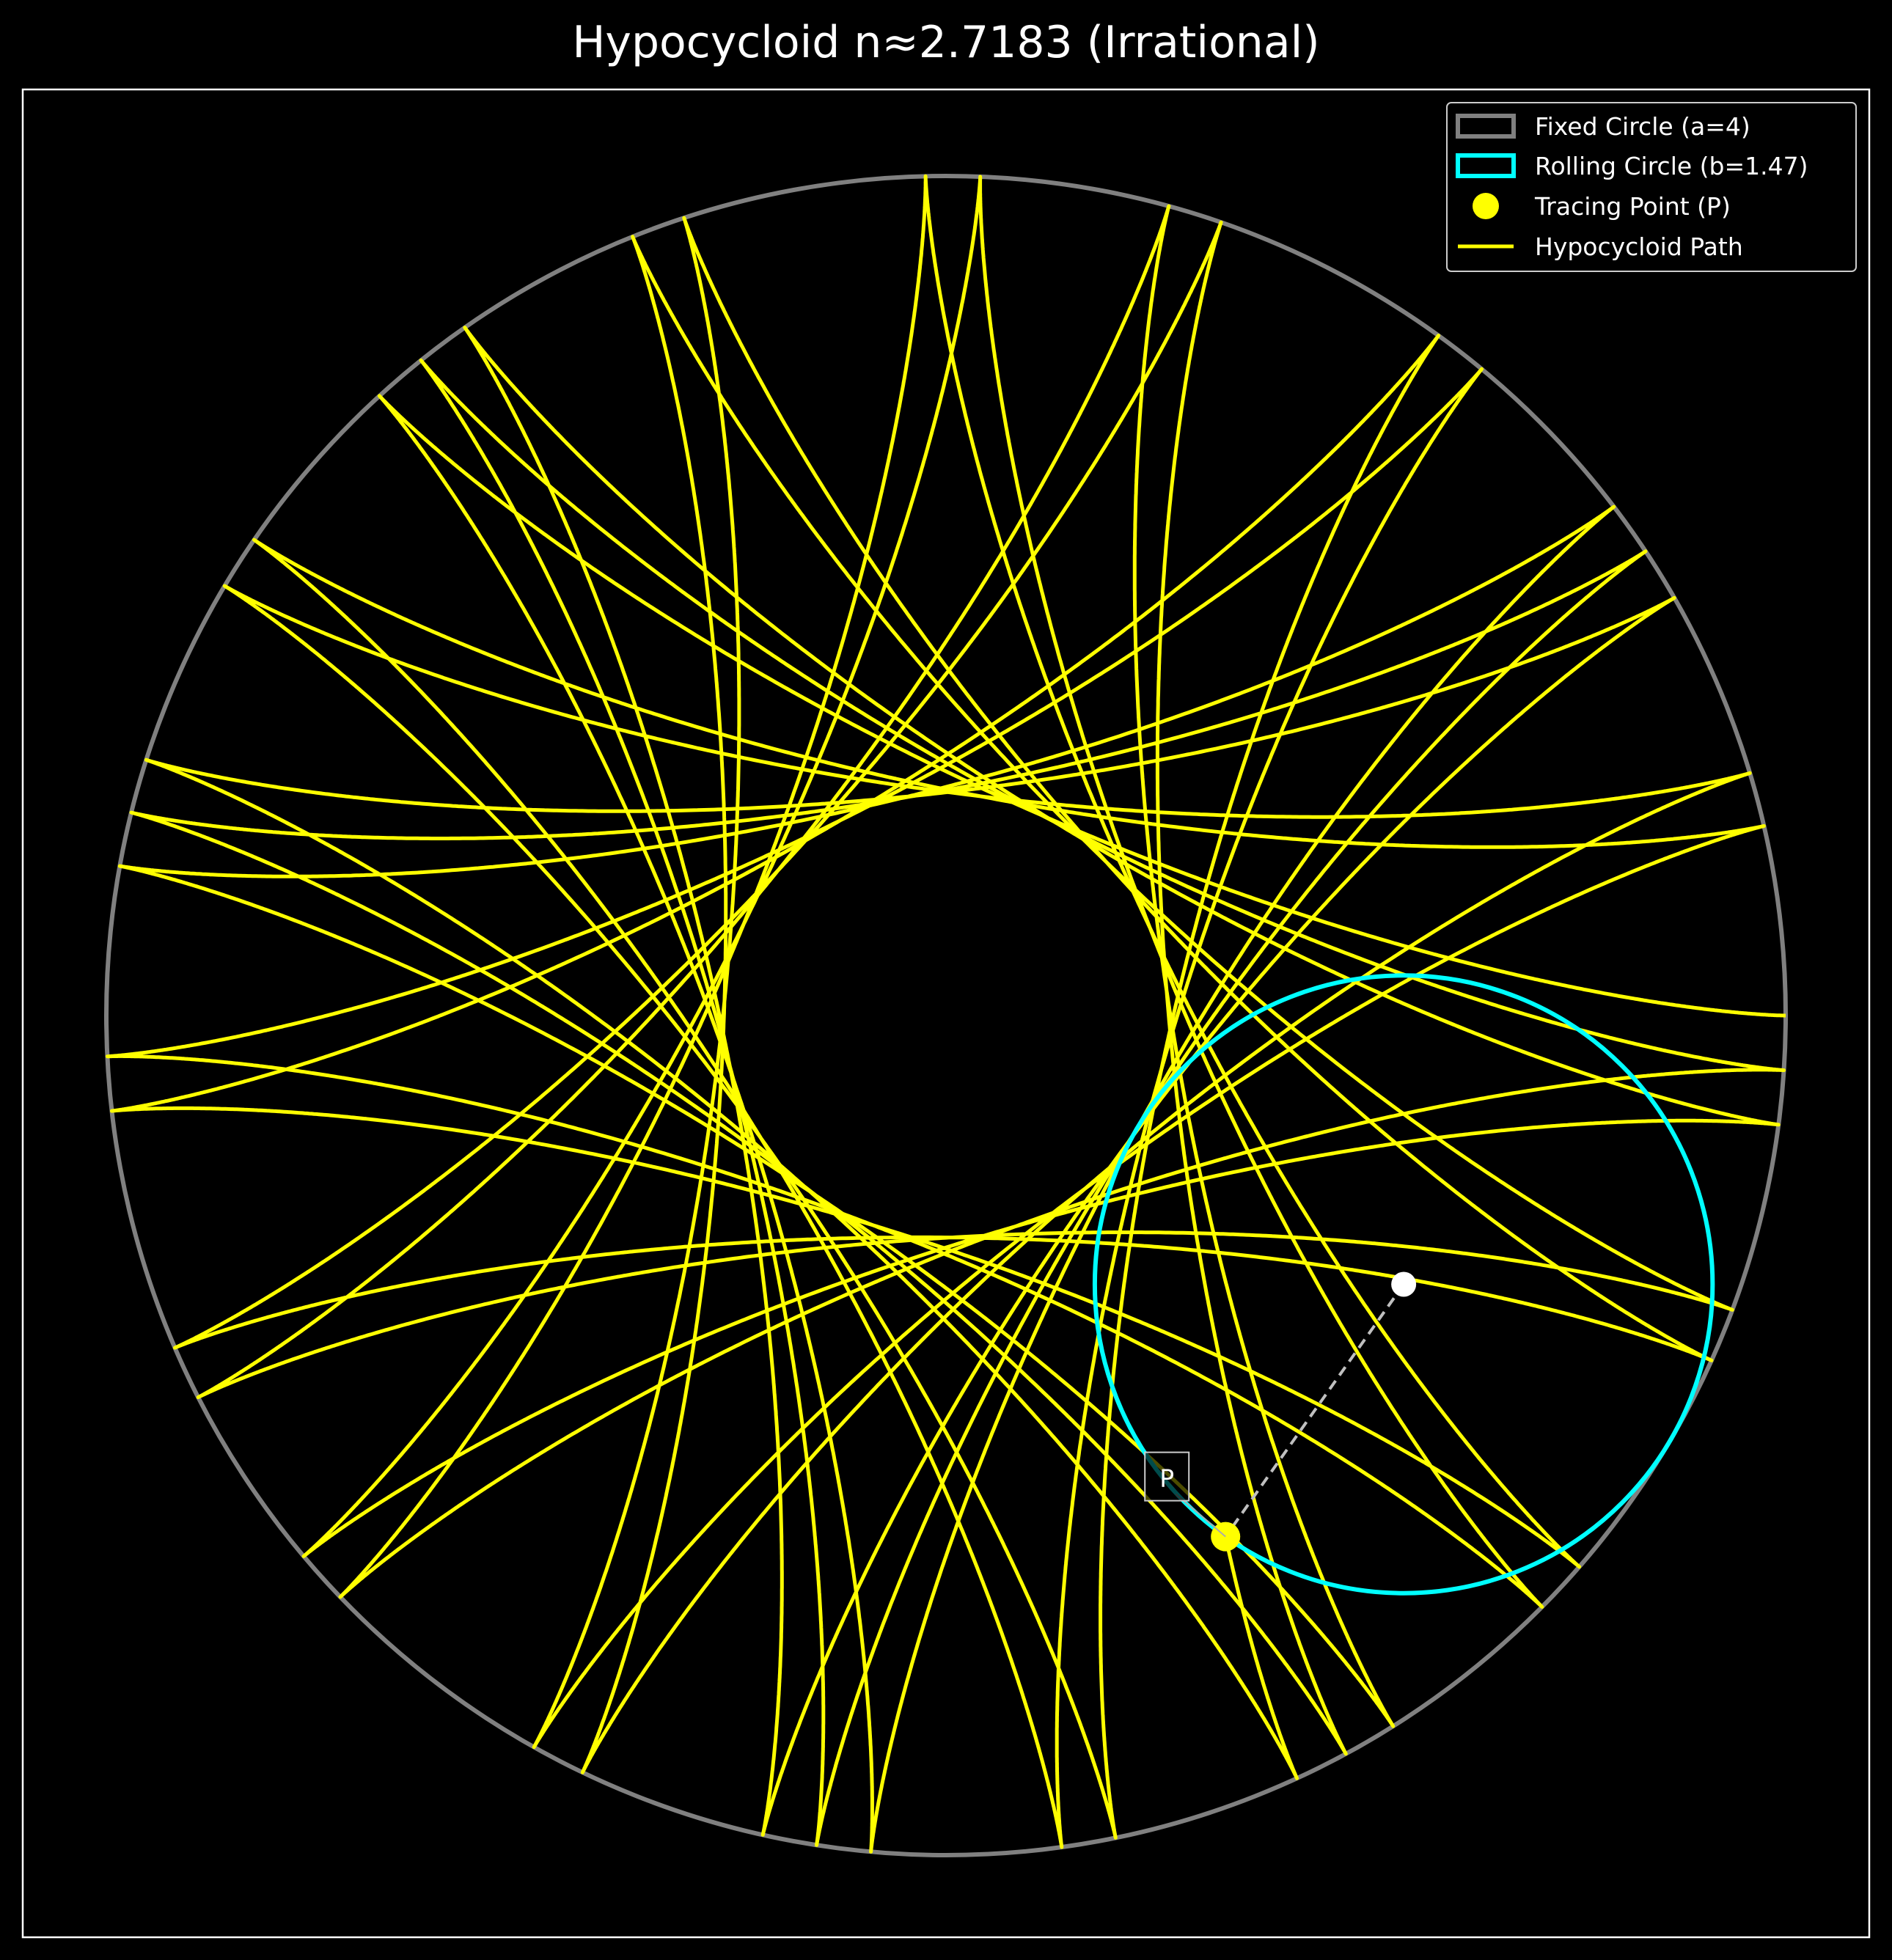 The height and width of the screenshot is (1960, 1892). Describe the element at coordinates (1671, 166) in the screenshot. I see `legend-rolling-circle-label: Rolling Circle (b=1.47)` at that location.